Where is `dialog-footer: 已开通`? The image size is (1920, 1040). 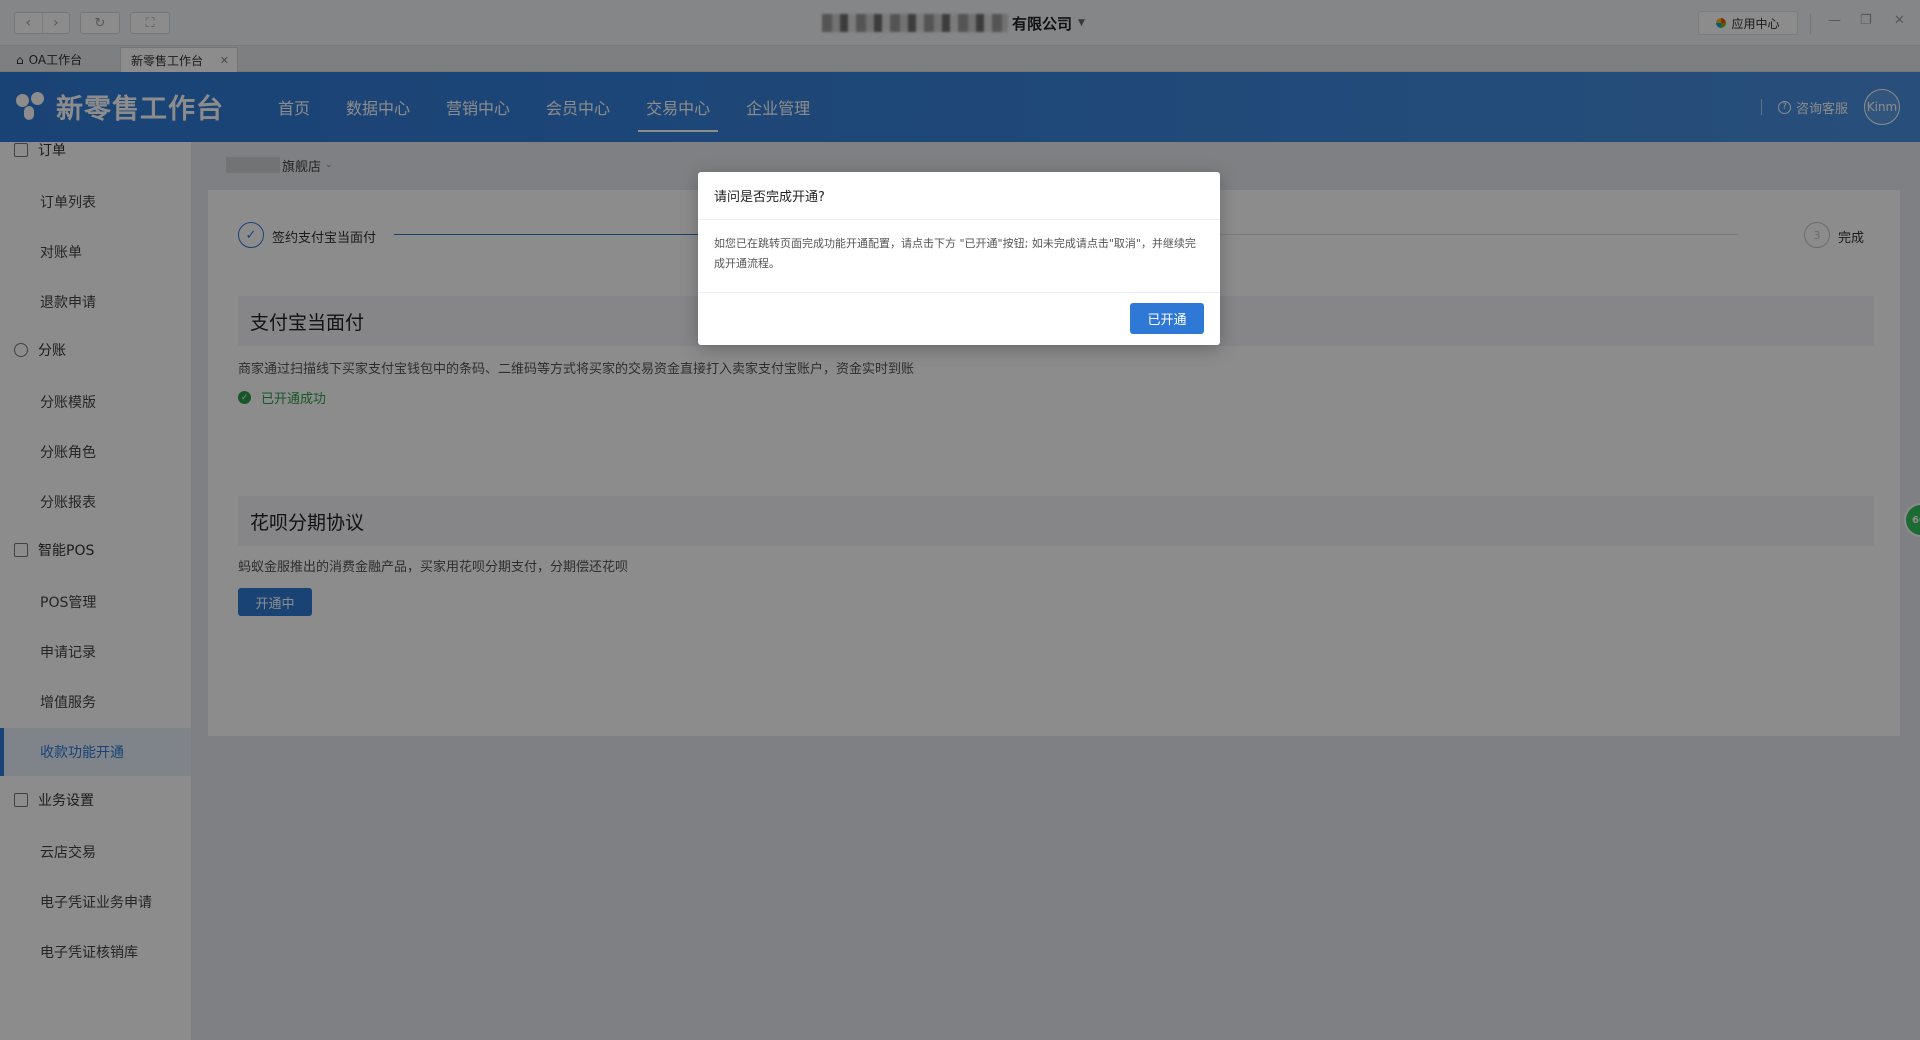 dialog-footer: 已开通 is located at coordinates (959, 318).